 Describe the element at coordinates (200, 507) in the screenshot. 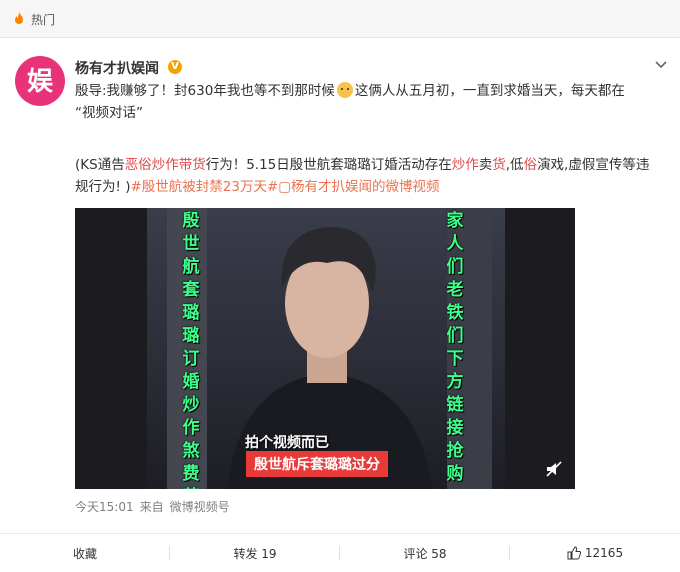

I see `post-source: 微博视频号` at that location.